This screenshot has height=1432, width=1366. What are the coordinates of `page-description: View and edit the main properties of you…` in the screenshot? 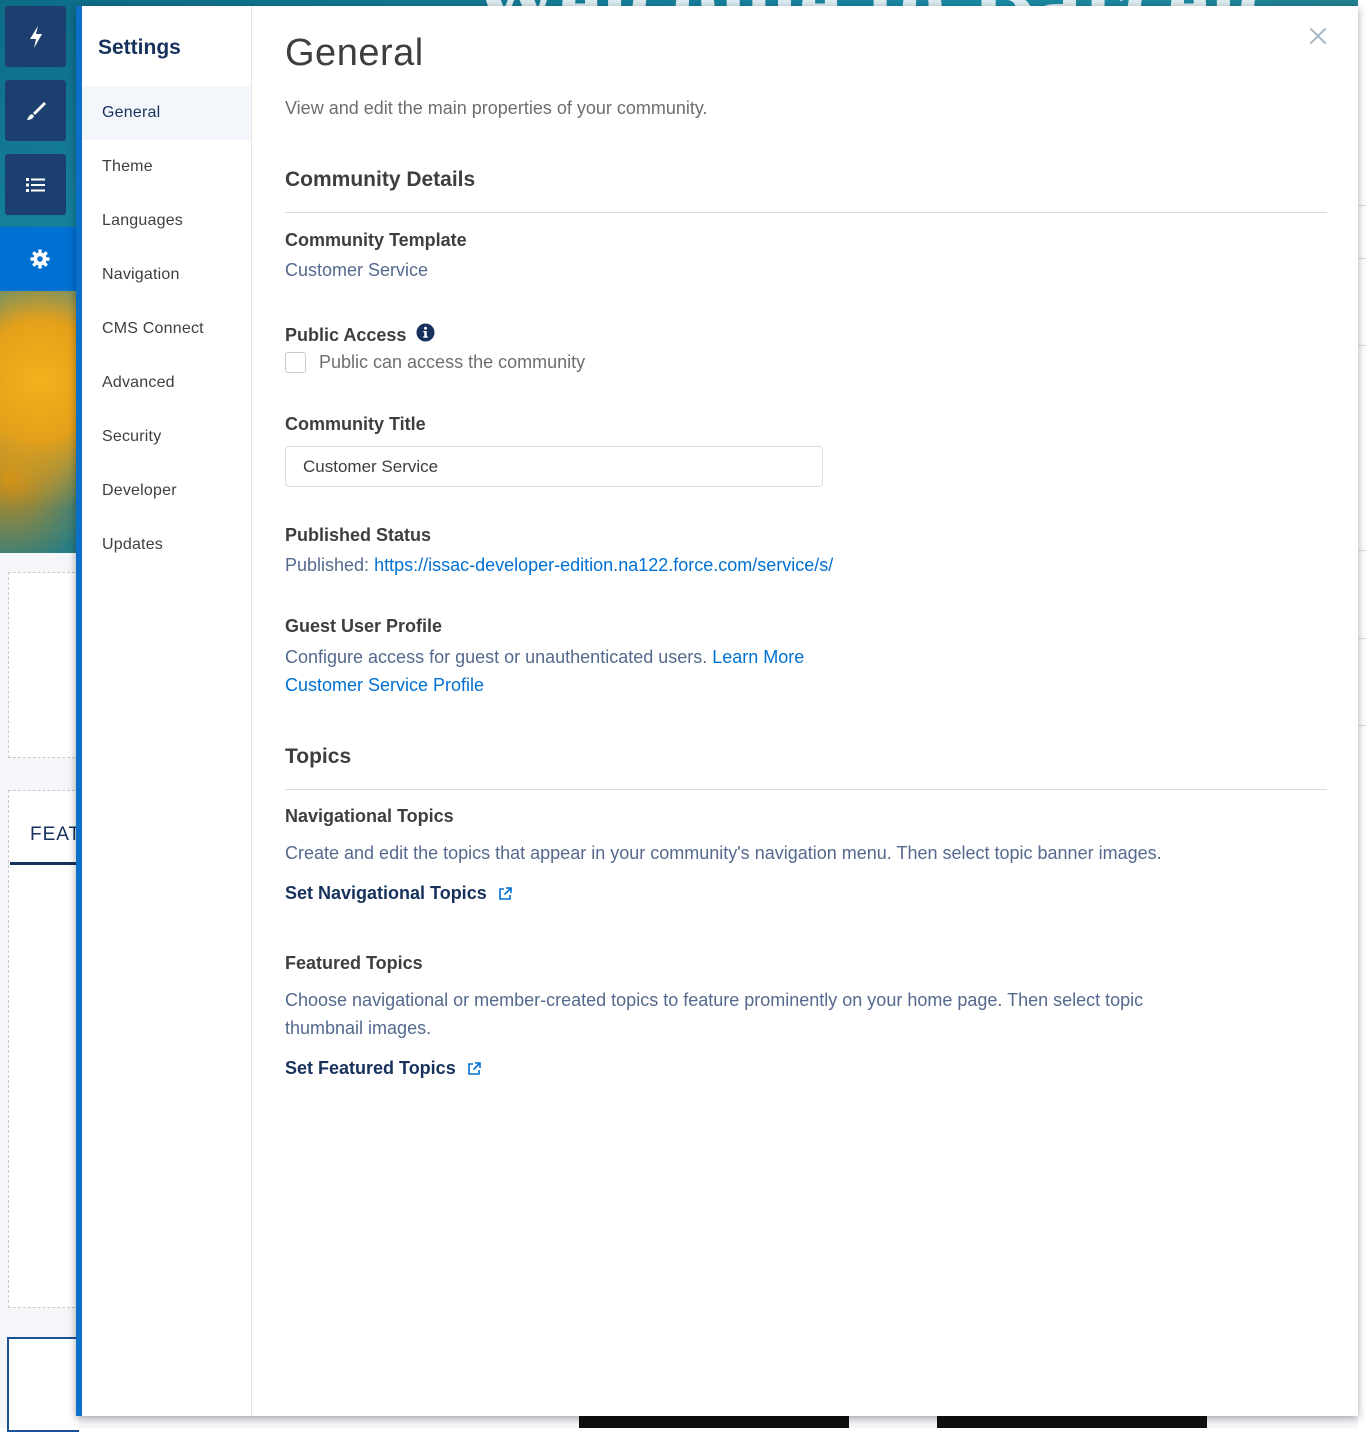 It's located at (496, 108).